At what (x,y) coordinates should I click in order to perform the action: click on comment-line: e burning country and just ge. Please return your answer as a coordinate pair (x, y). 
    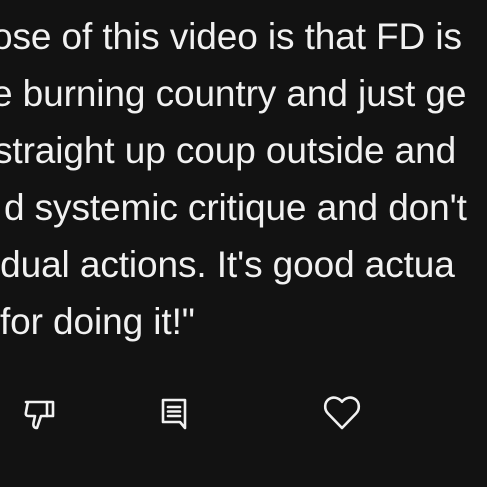
    Looking at the image, I should click on (233, 93).